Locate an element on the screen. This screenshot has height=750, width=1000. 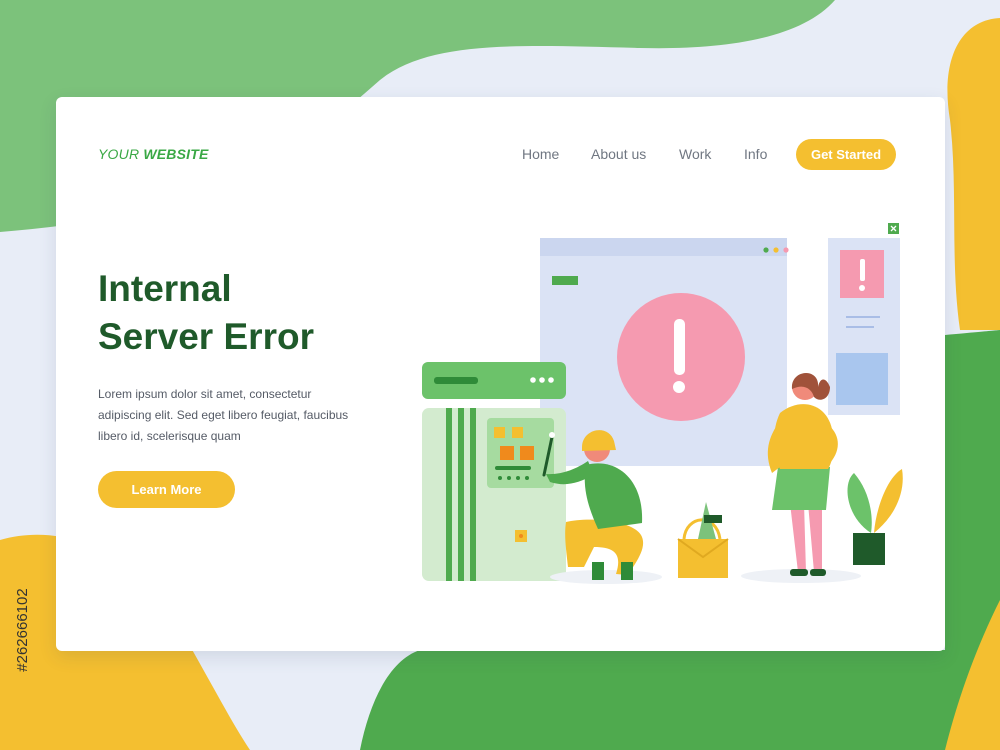
woman-skirt is located at coordinates (801, 488).